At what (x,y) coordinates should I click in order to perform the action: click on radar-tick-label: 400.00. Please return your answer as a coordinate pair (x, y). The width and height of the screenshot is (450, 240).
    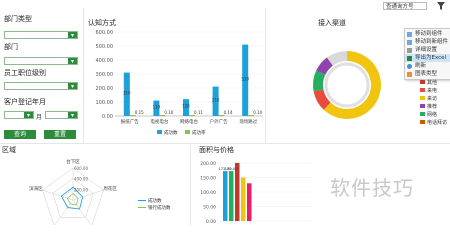
    Looking at the image, I should click on (81, 179).